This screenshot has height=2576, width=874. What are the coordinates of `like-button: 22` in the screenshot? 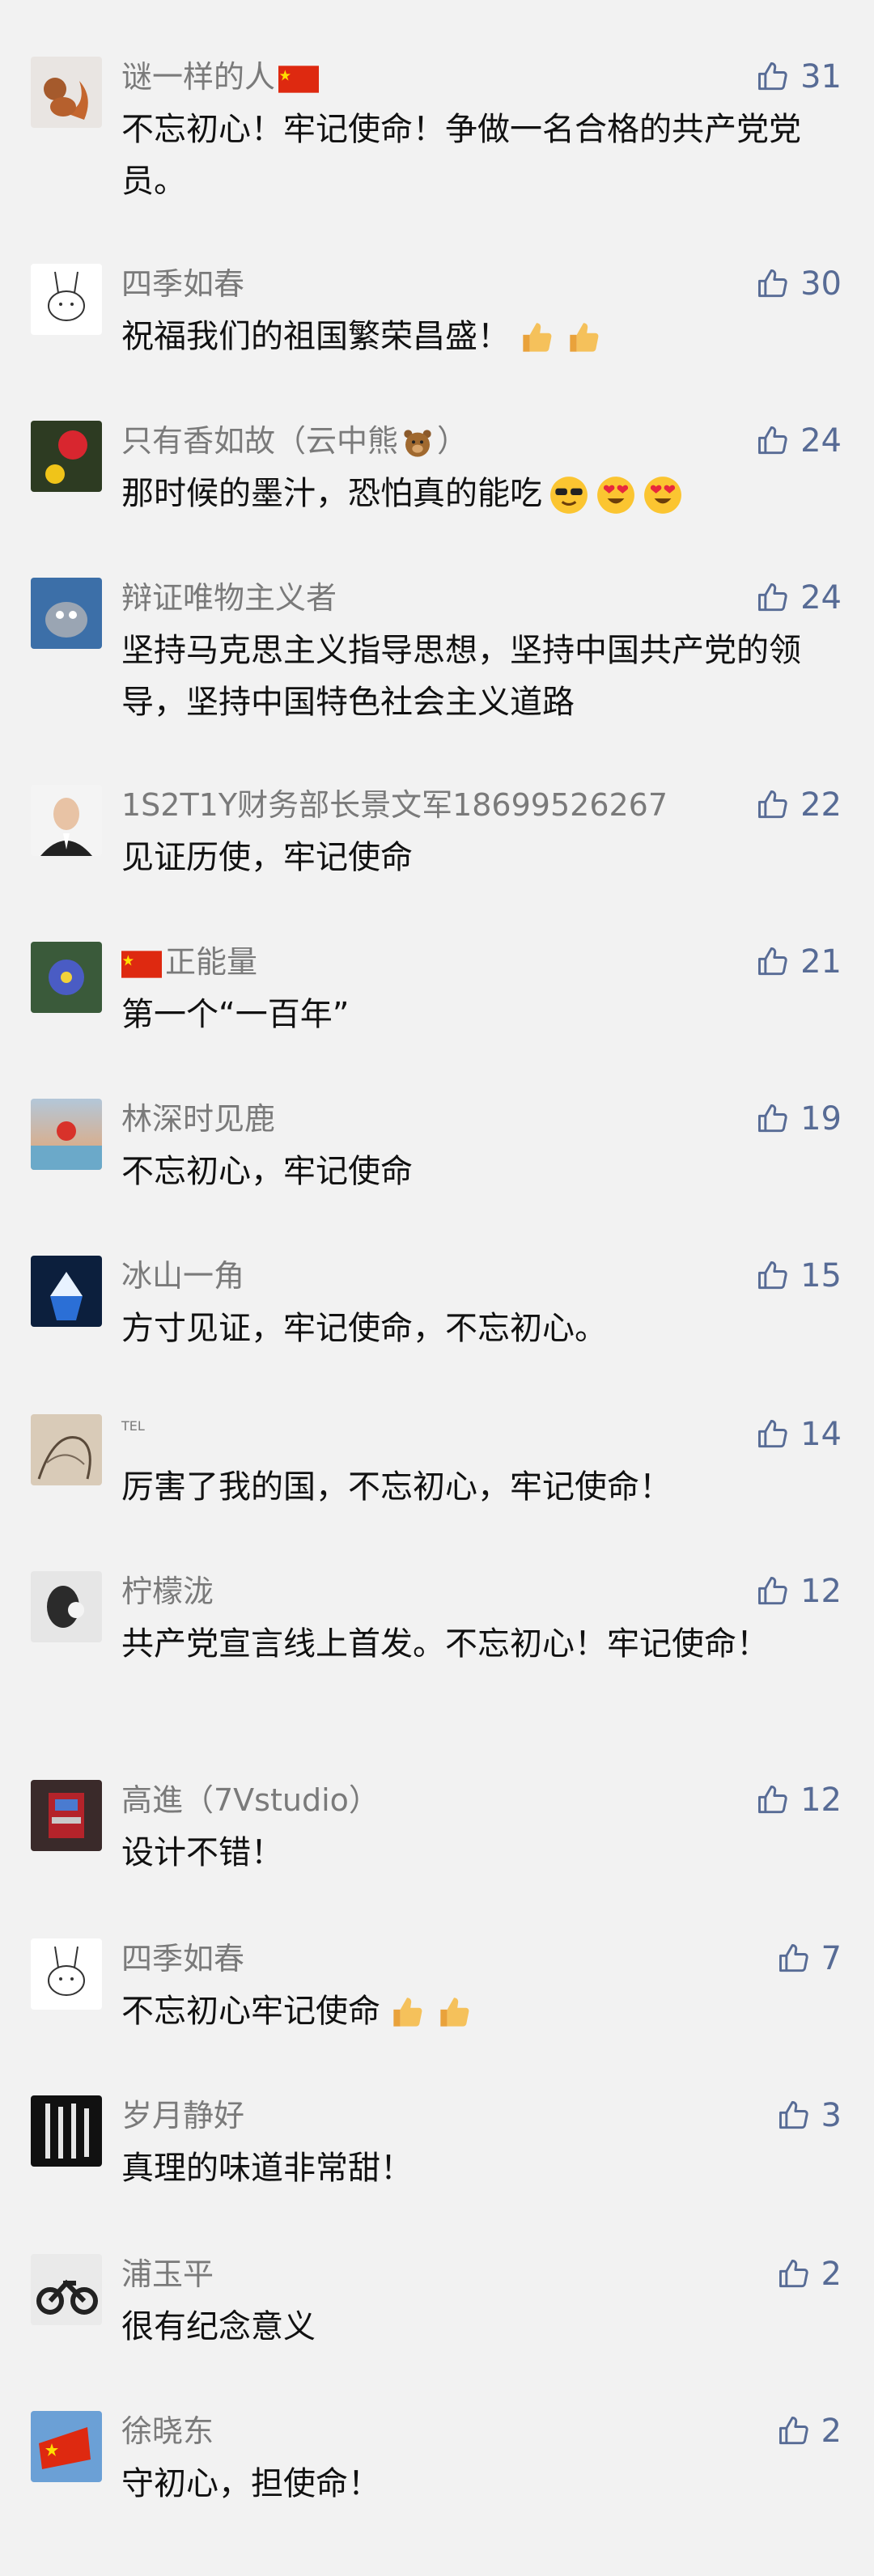 It's located at (798, 805).